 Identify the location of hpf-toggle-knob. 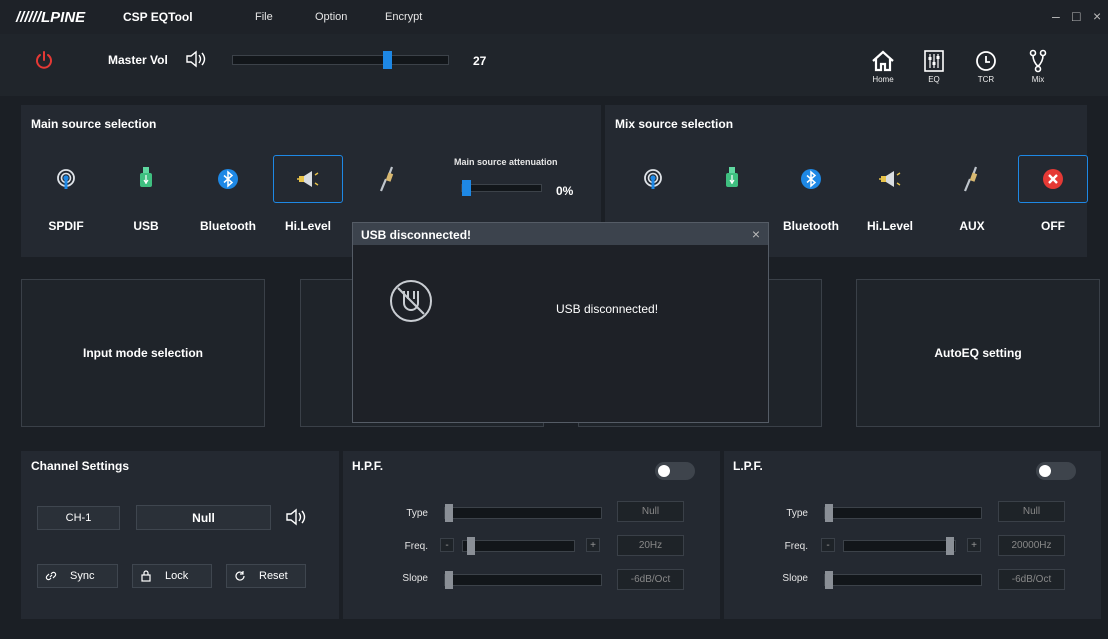
(664, 471).